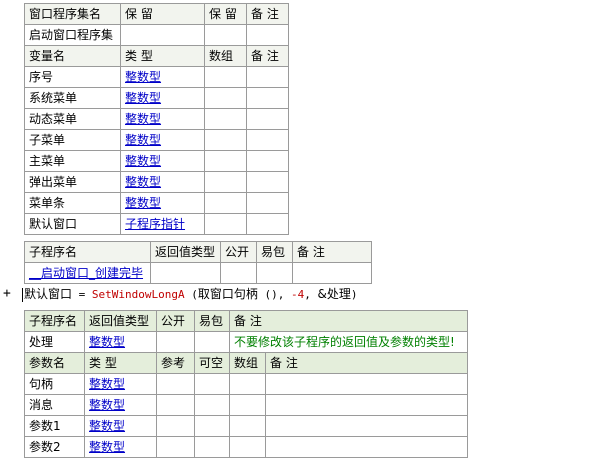 This screenshot has width=601, height=459. I want to click on param-name-cell: 参数1, so click(54, 426).